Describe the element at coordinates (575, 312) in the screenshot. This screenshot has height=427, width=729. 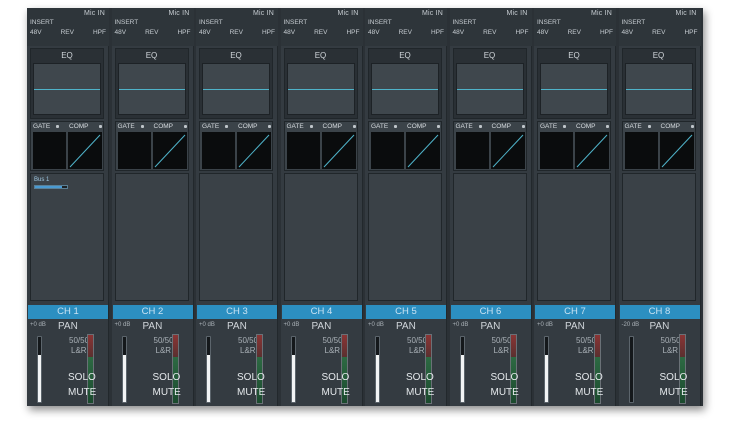
I see `channel-name-button: CH 7` at that location.